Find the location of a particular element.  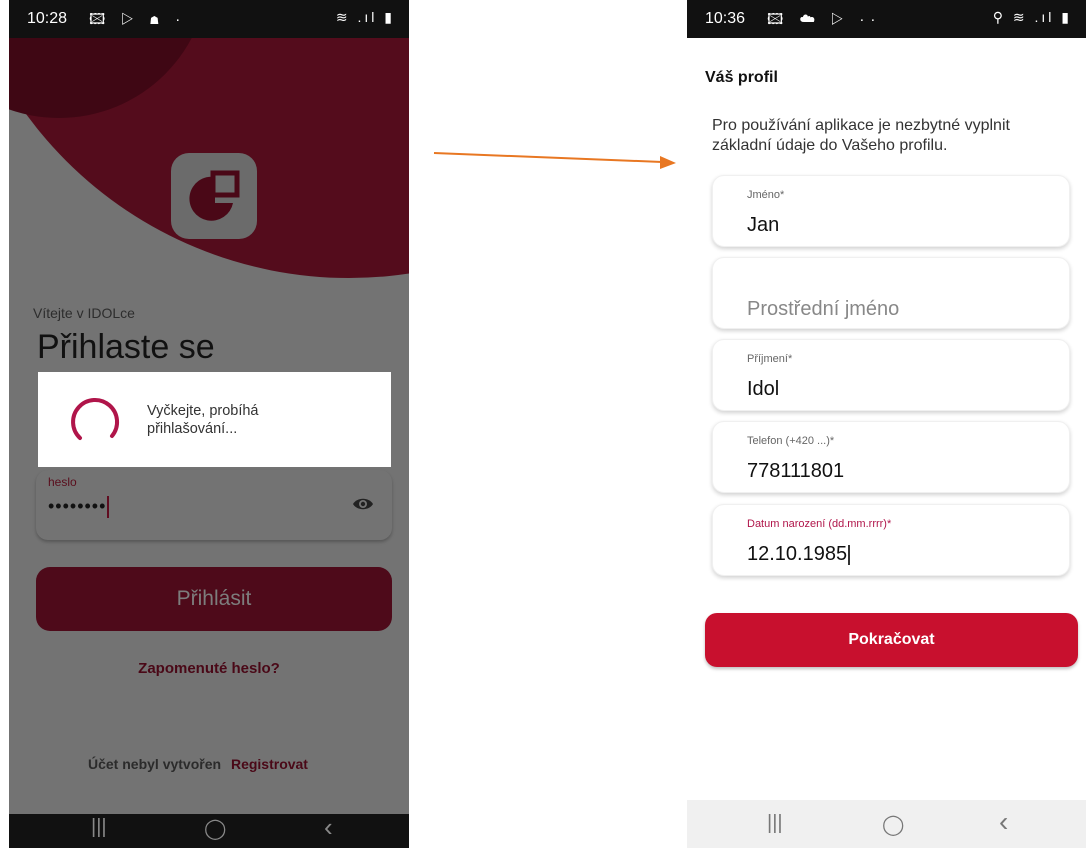

transition-arrow is located at coordinates (554, 160).